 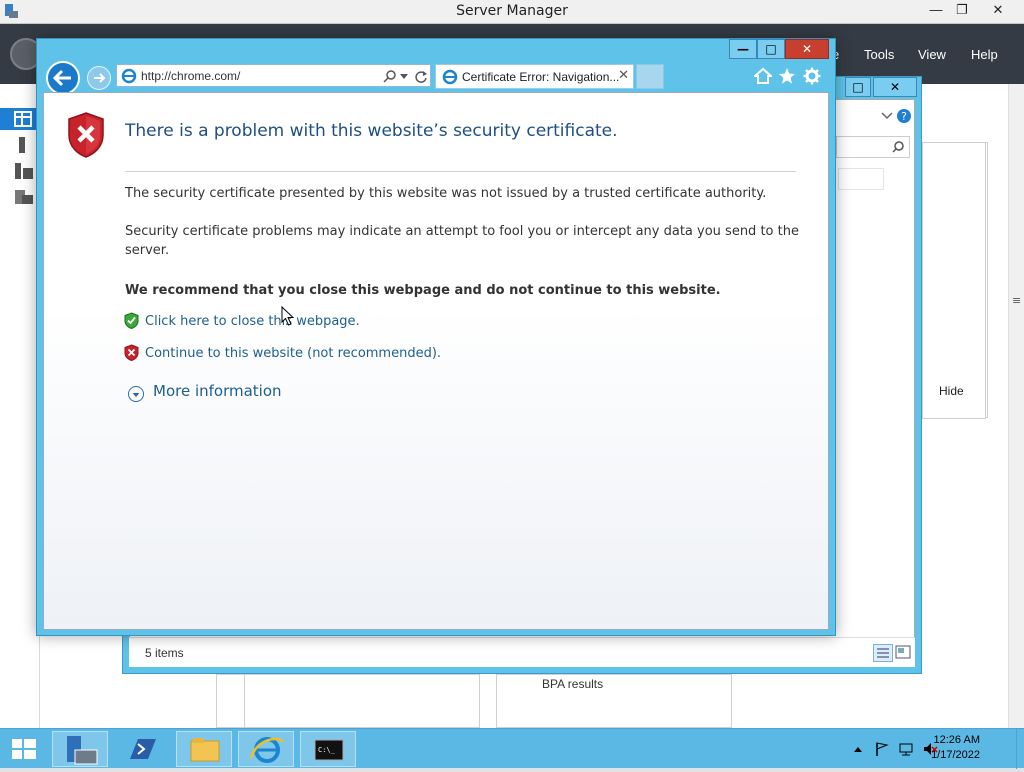 I want to click on server-manager-titlebar: Server Manager — ❐ ✕, so click(x=512, y=12).